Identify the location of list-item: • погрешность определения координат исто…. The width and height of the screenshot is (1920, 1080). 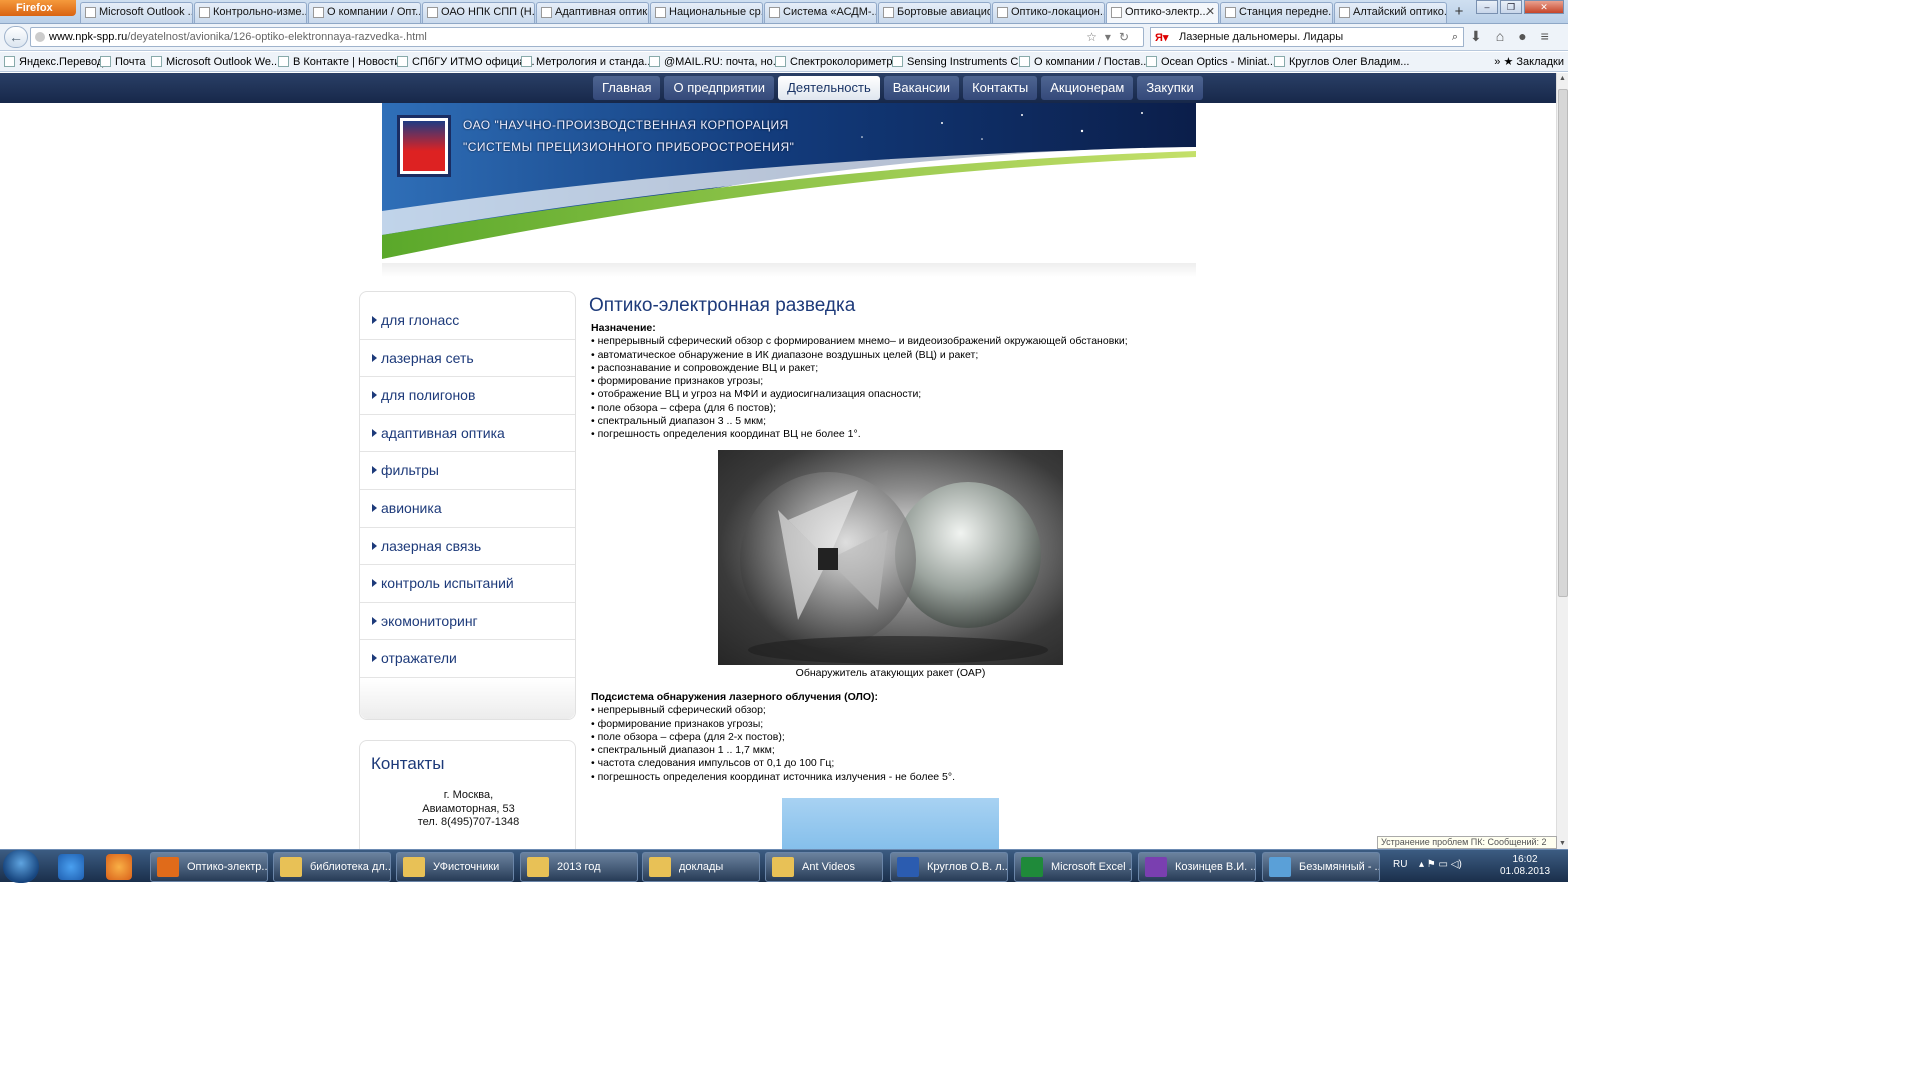
(773, 776).